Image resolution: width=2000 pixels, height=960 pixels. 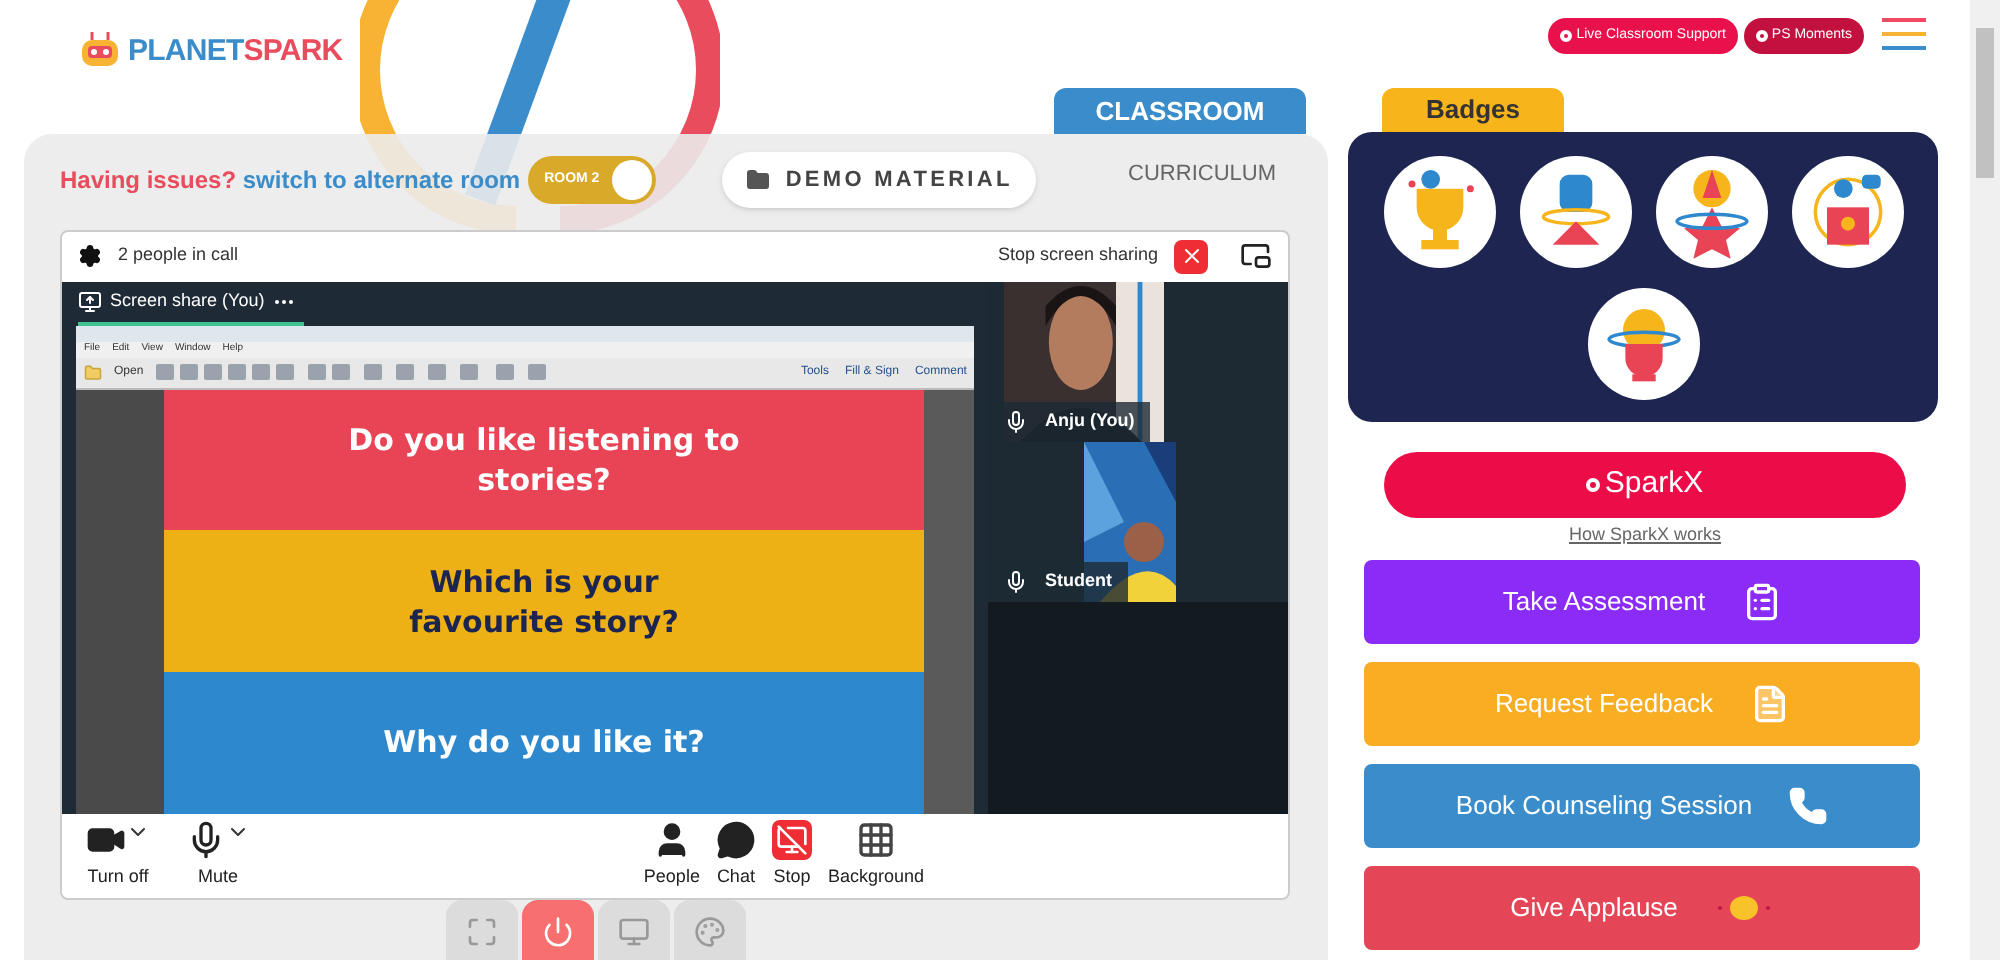 I want to click on chat-control: Chat, so click(x=735, y=856).